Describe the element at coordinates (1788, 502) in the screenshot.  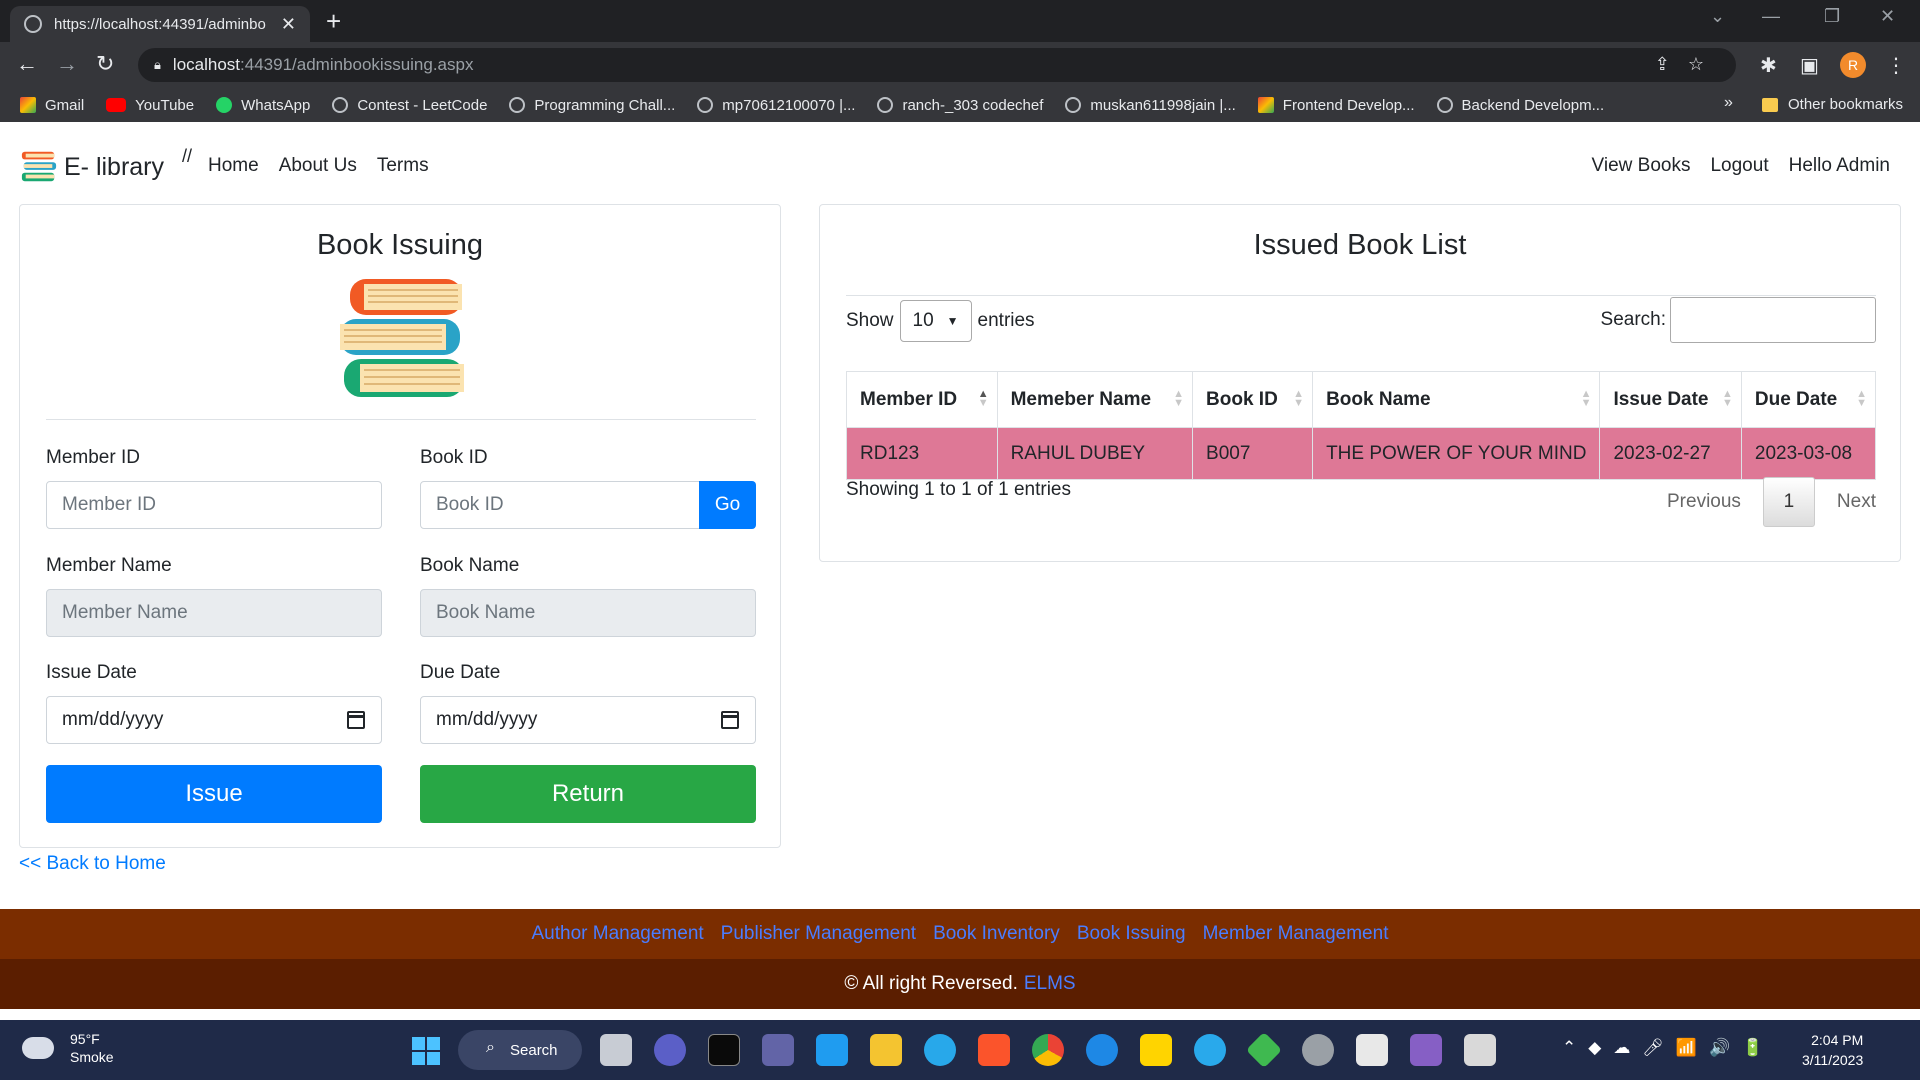
I see `page-1-button: 1` at that location.